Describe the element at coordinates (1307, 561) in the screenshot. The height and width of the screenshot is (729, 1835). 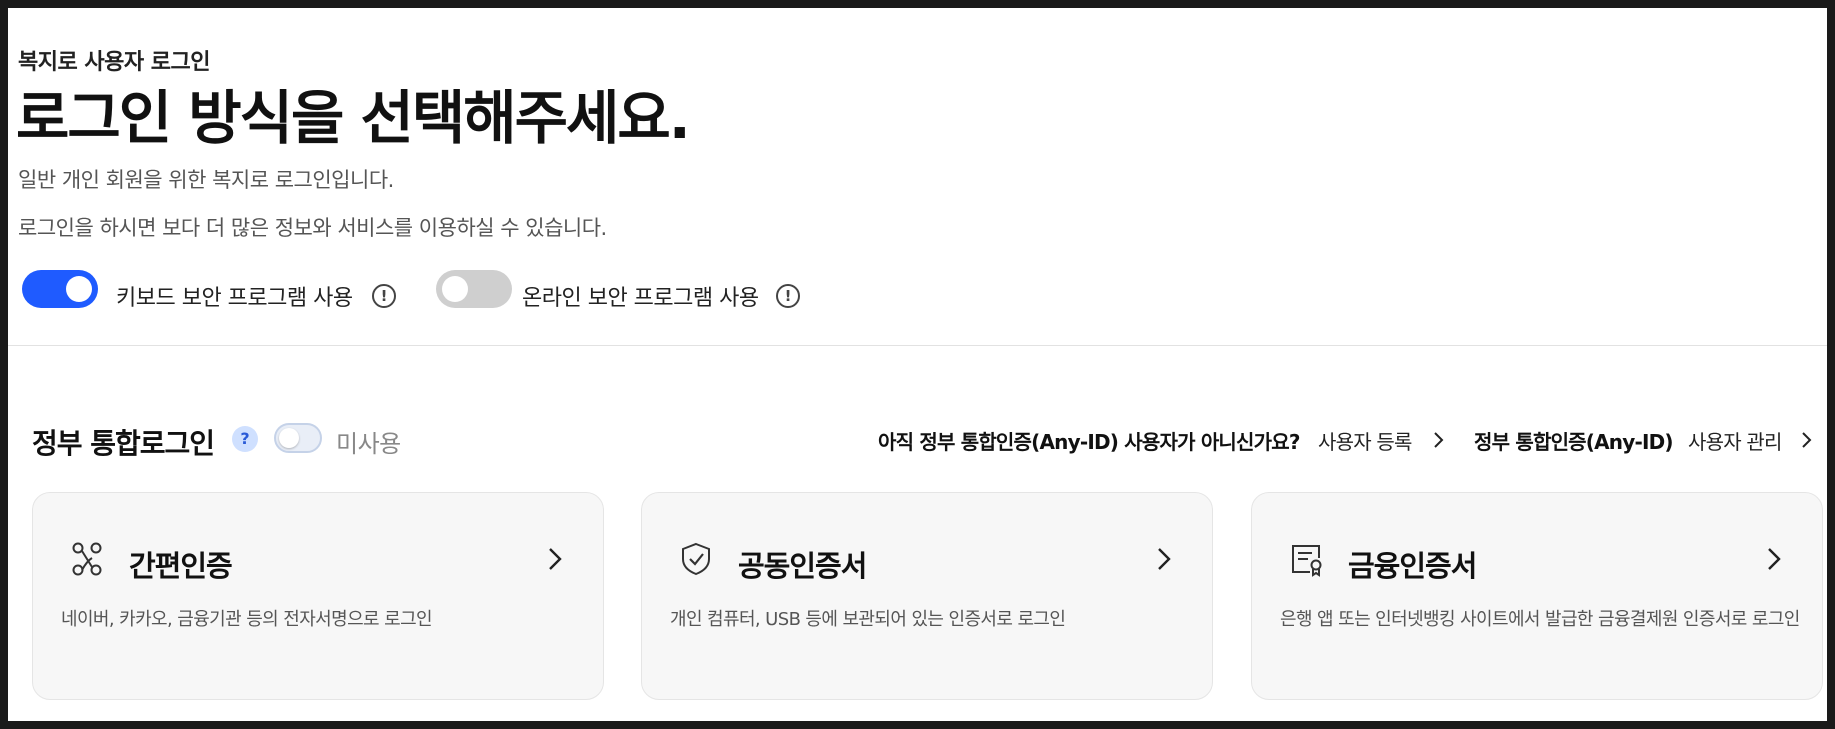
I see `certificate-icon` at that location.